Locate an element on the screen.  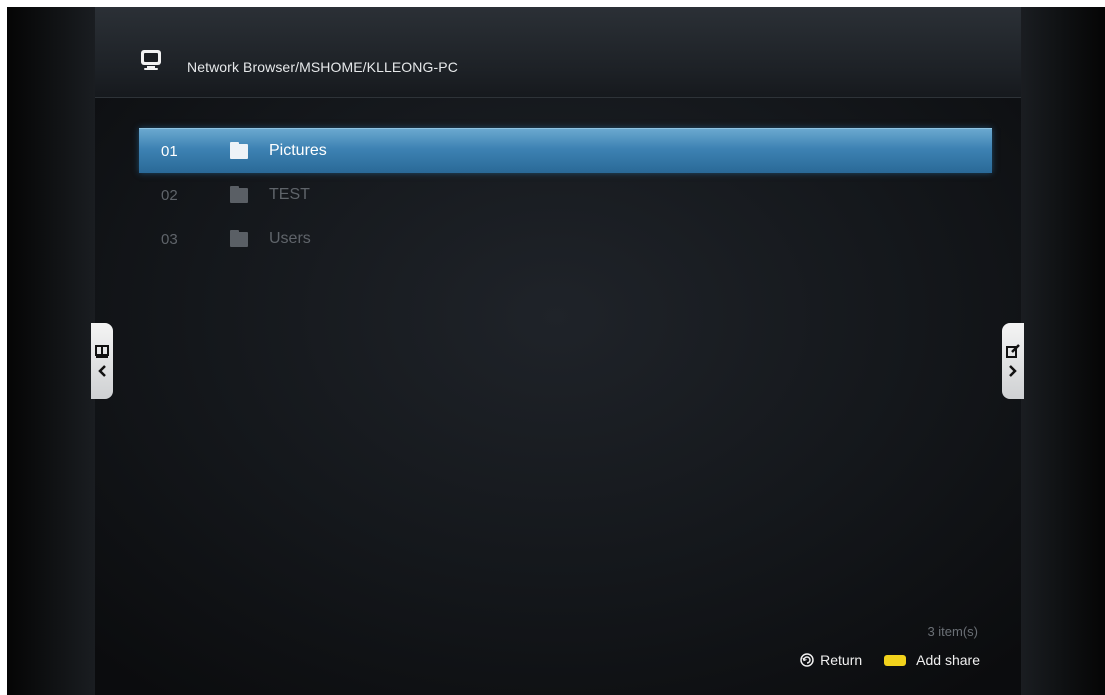
button-legend: Return Add share is located at coordinates (890, 660).